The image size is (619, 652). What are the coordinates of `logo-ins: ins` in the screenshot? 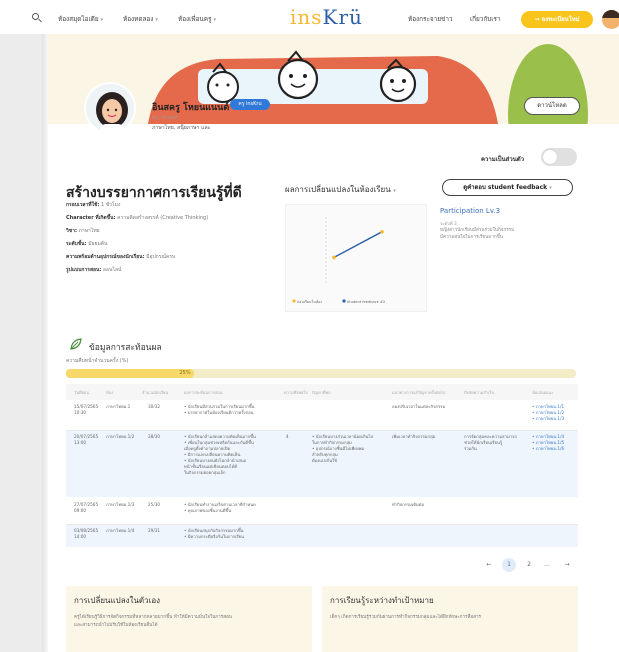 It's located at (306, 17).